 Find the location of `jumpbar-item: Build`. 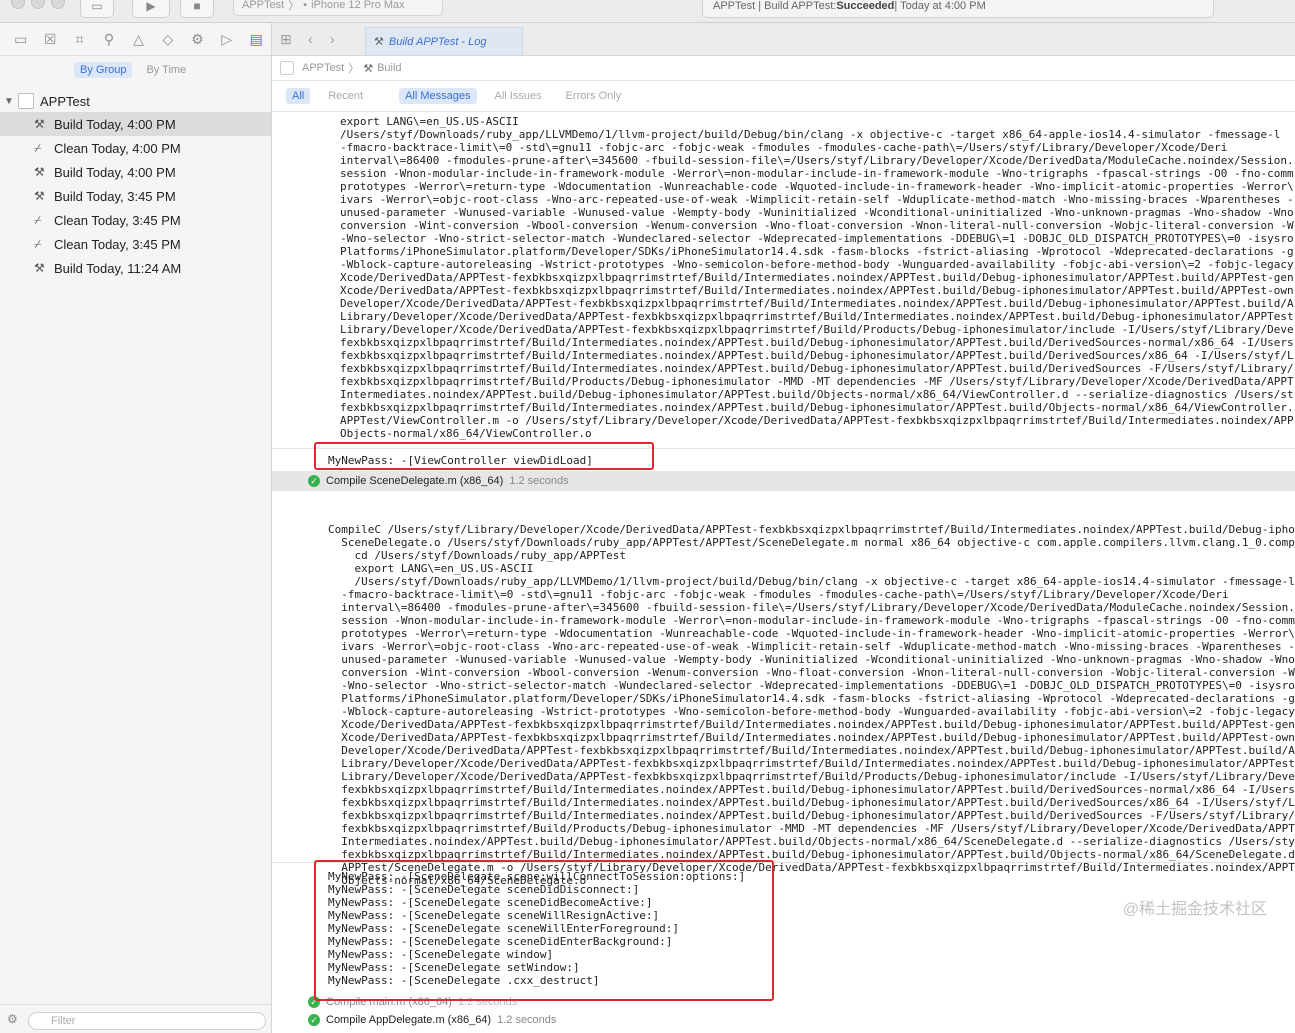

jumpbar-item: Build is located at coordinates (389, 68).